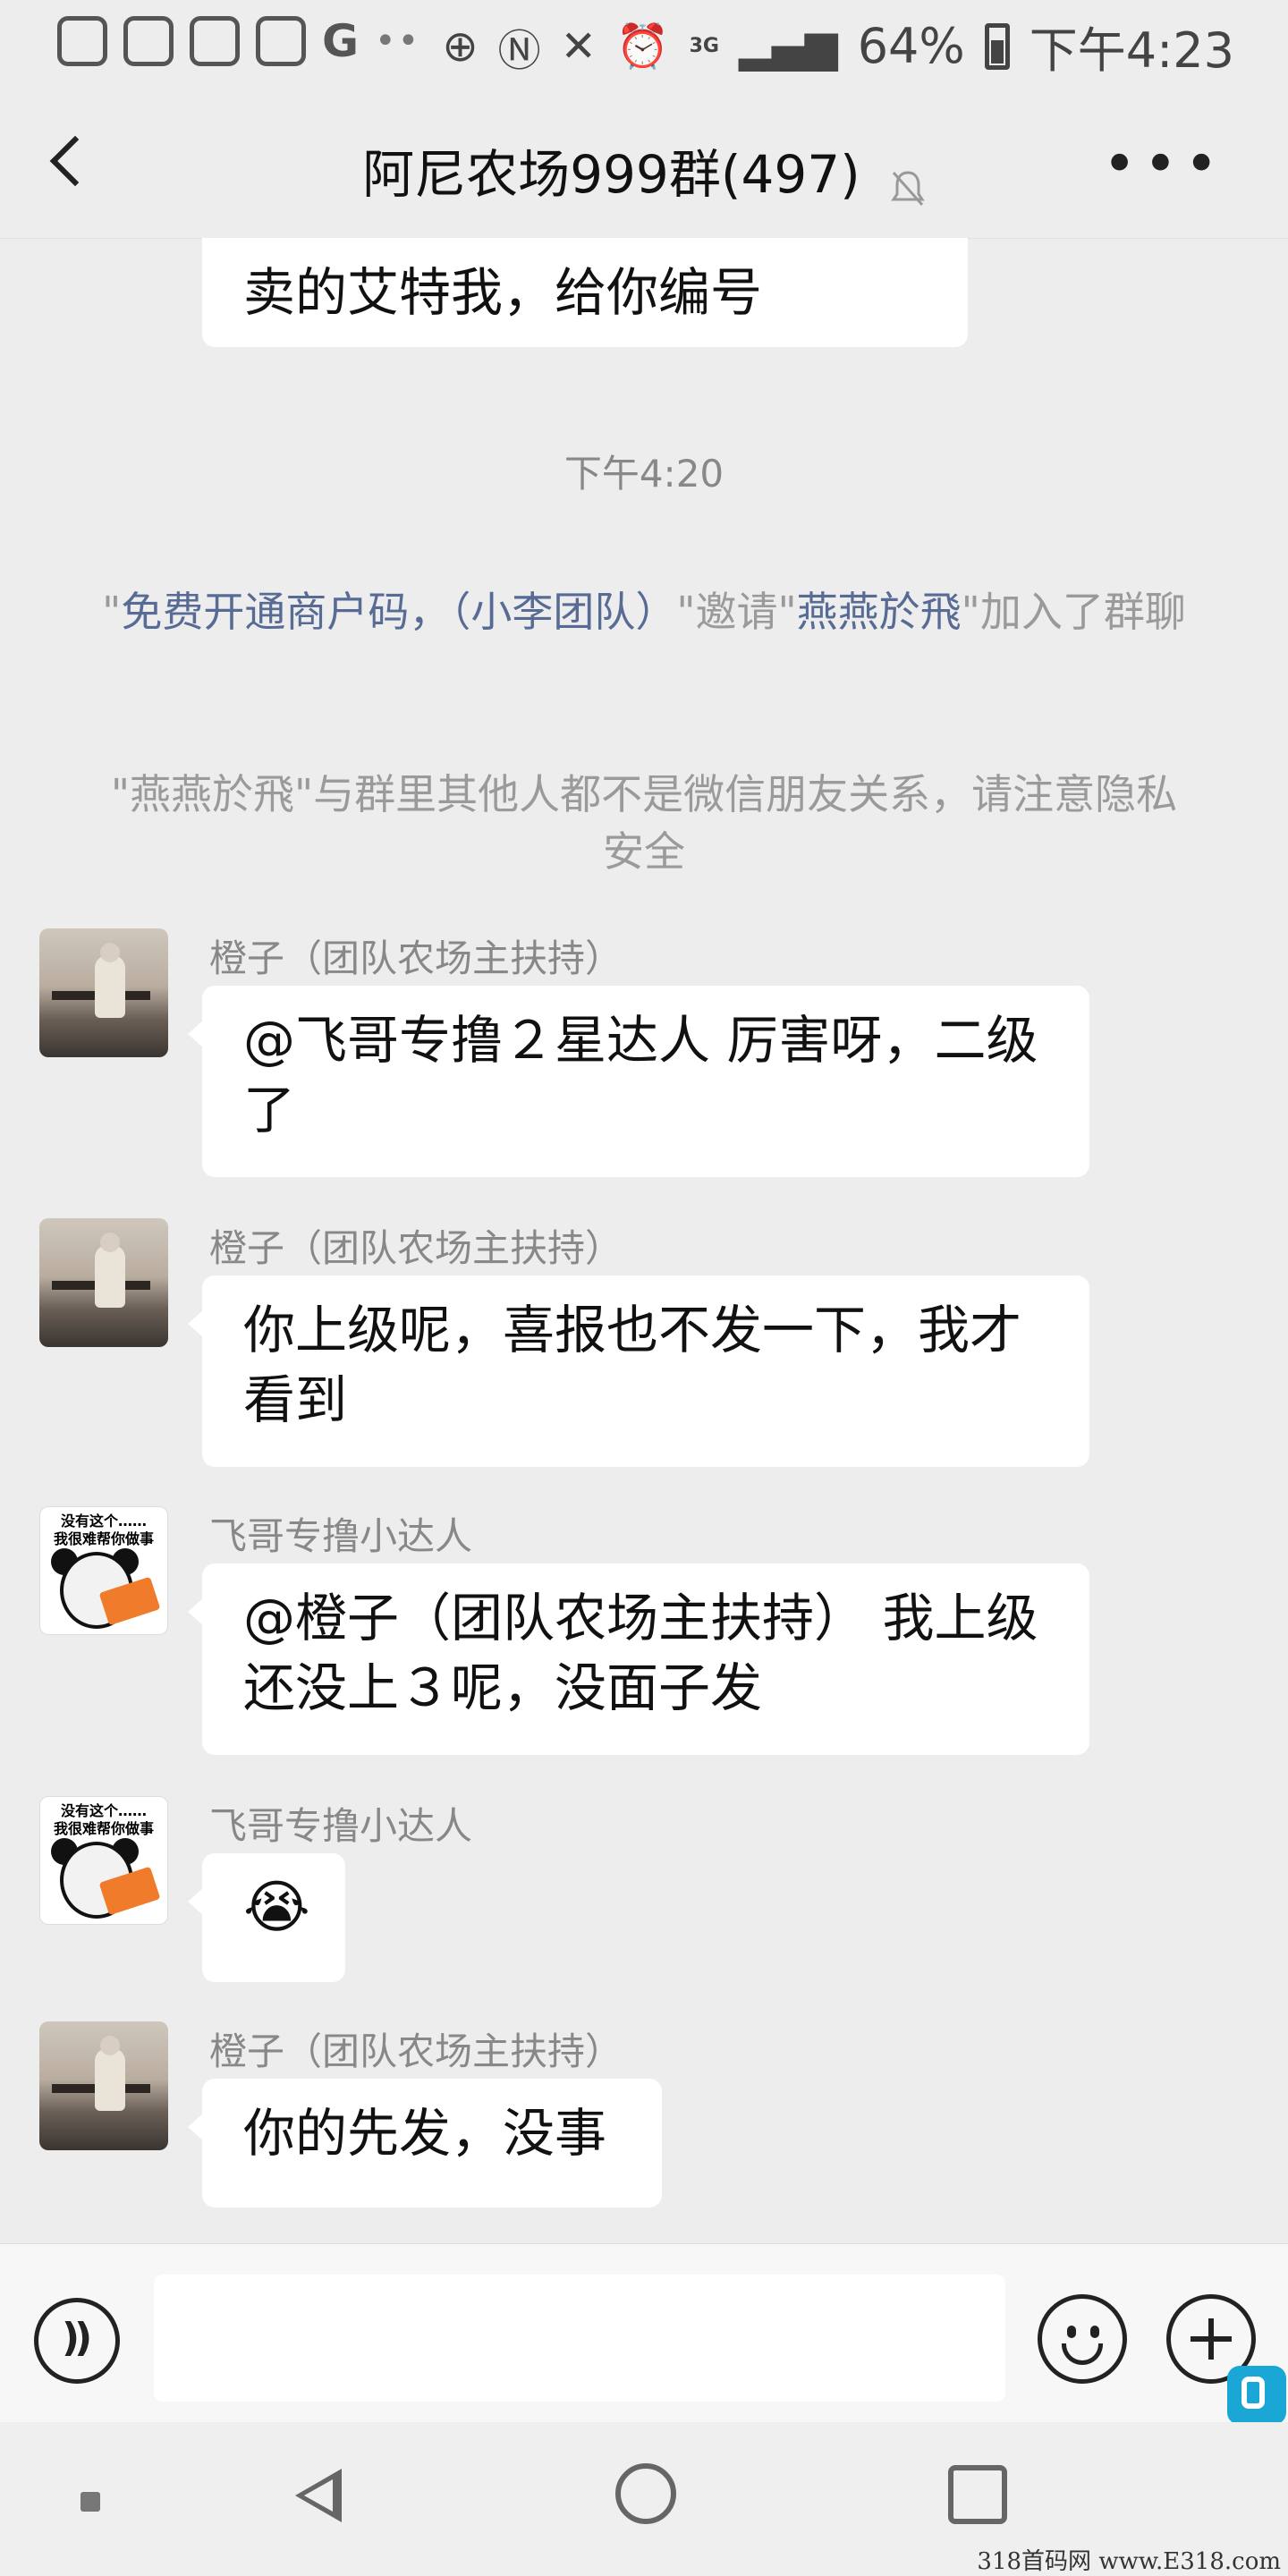 The height and width of the screenshot is (2576, 1288). What do you see at coordinates (640, 1653) in the screenshot?
I see `message-text: @橙子（团队农场主扶持） 我上级还没上３呢，没面子发` at bounding box center [640, 1653].